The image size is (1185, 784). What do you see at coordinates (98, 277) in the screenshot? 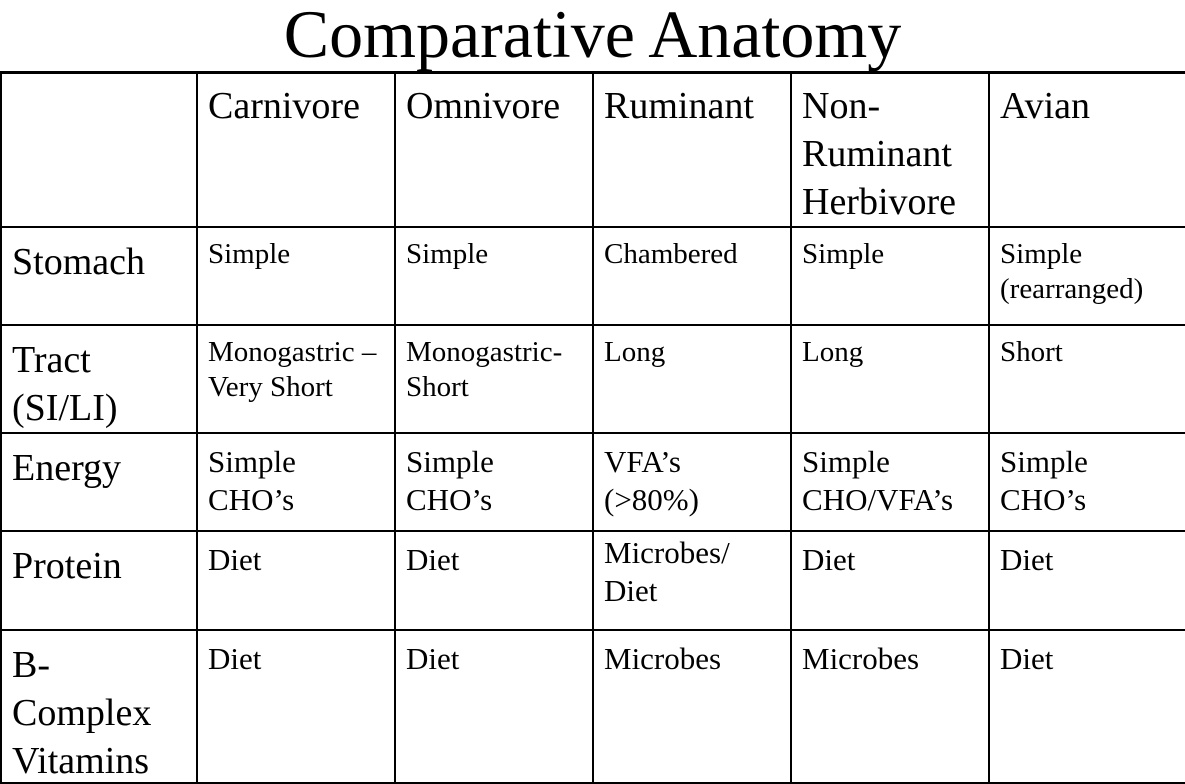
I see `row-label-stomach: Stomach` at bounding box center [98, 277].